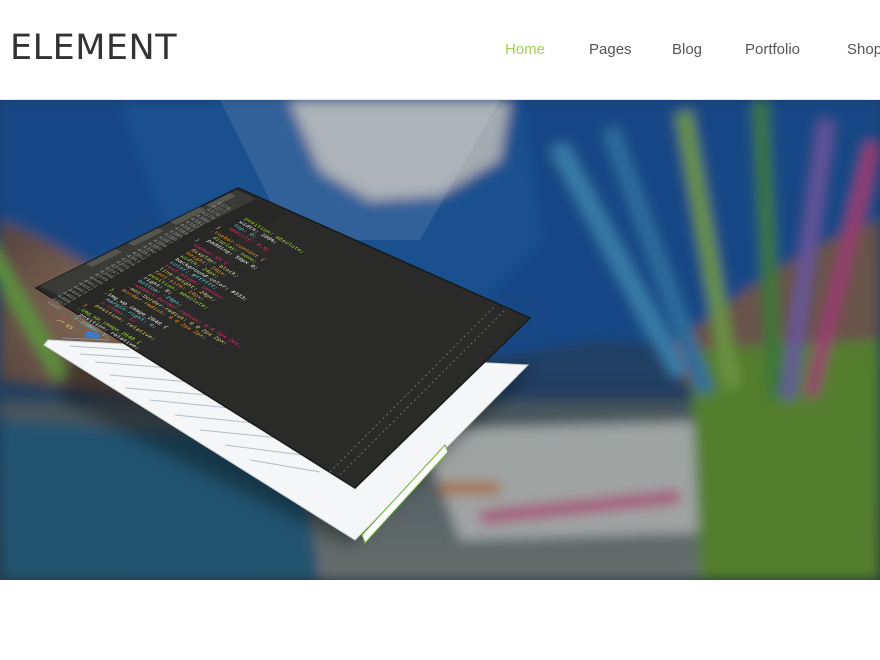 Image resolution: width=880 pixels, height=660 pixels. I want to click on content-area, so click(440, 620).